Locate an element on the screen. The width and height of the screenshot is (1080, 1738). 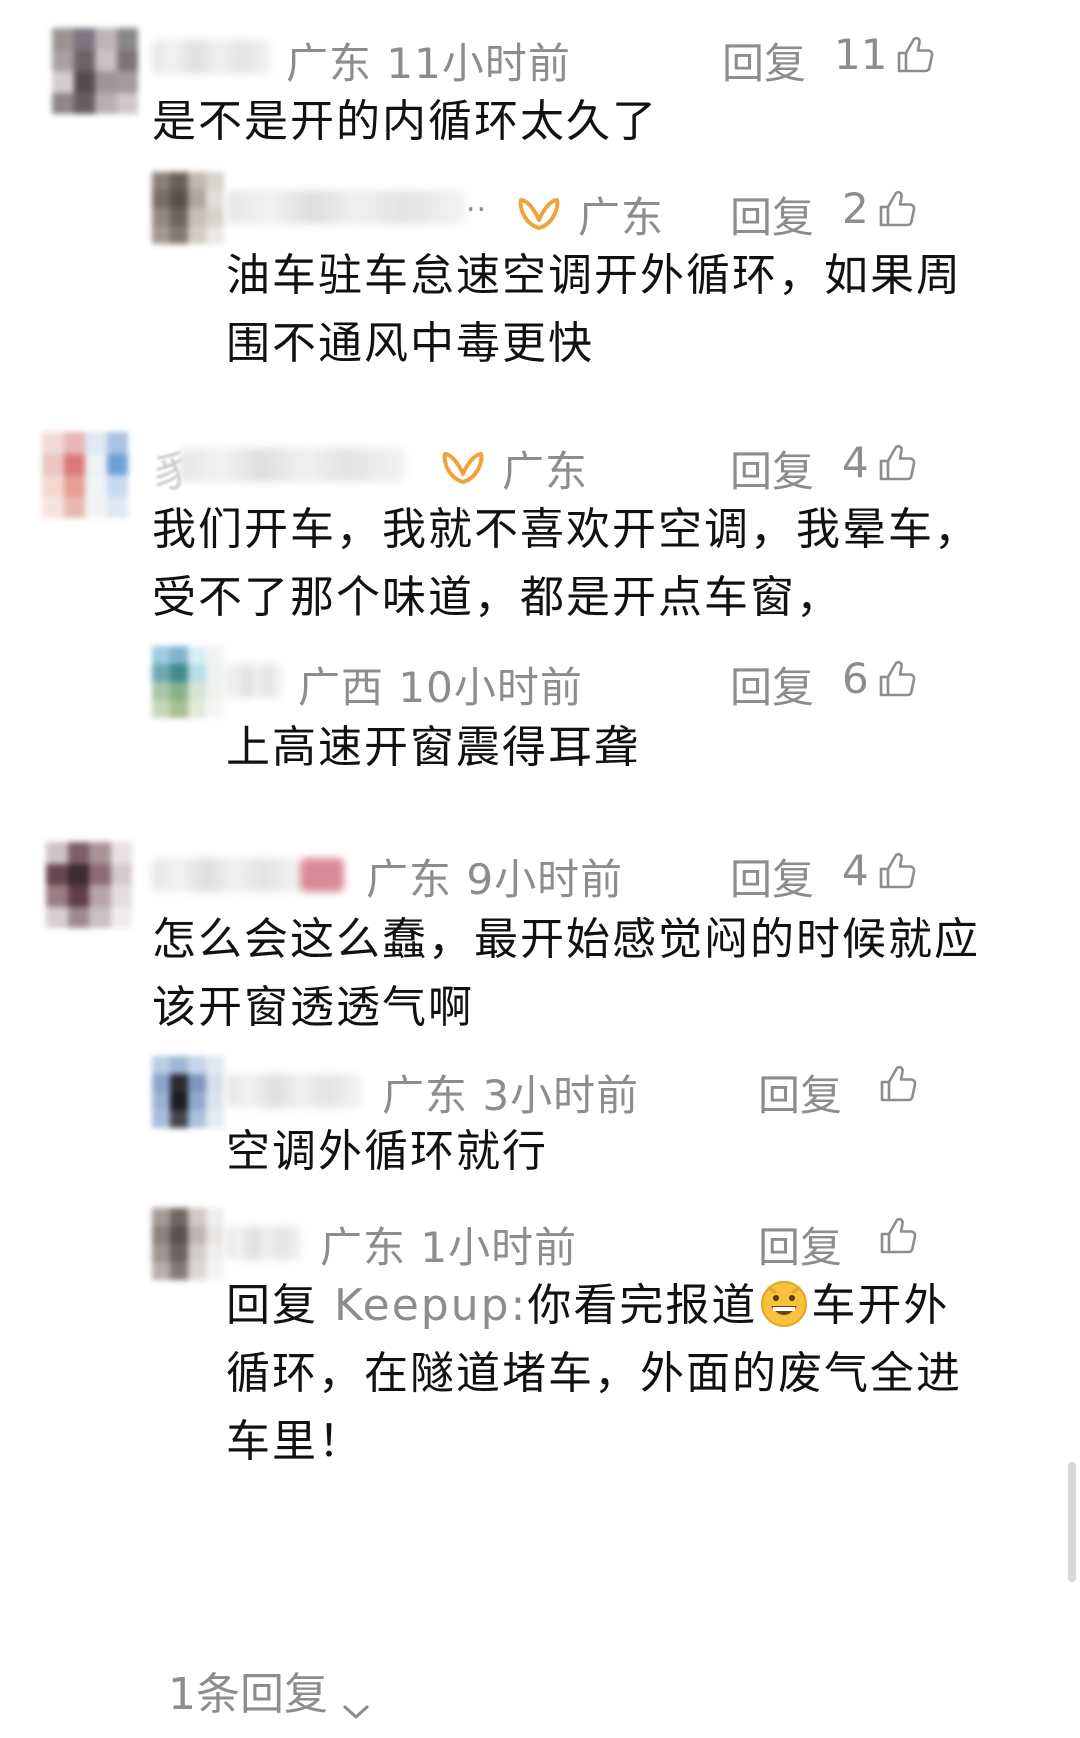
like-count: 4 is located at coordinates (855, 462).